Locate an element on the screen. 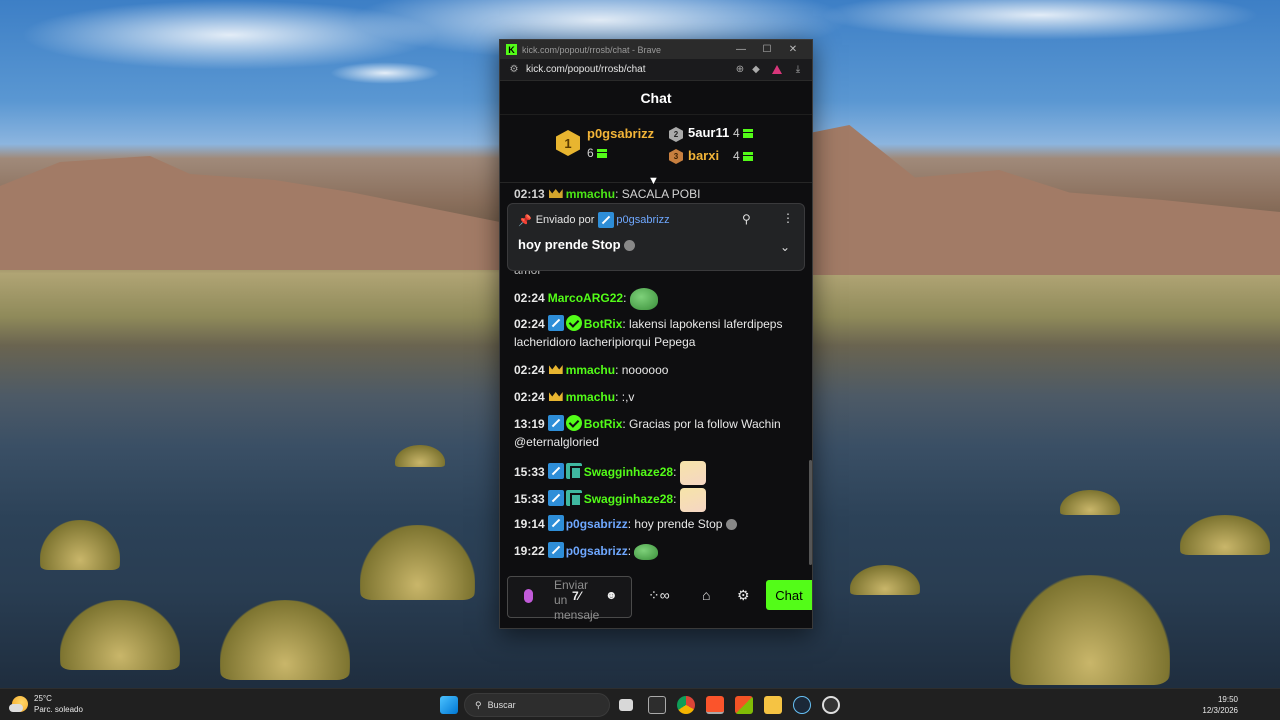  chat-input-area: Enviar un mensaje 7⁄ ☻ ⁘∞ ⌂ ⚙ Chat is located at coordinates (656, 601).